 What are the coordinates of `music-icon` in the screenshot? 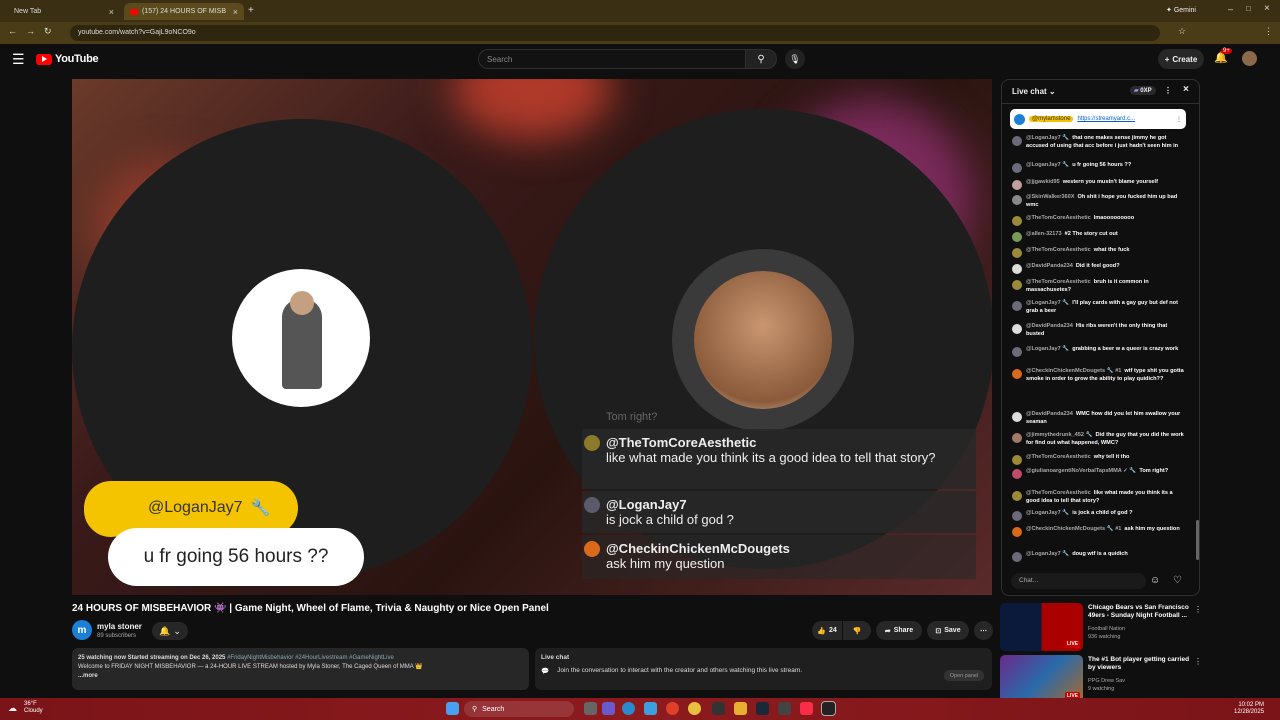 It's located at (806, 708).